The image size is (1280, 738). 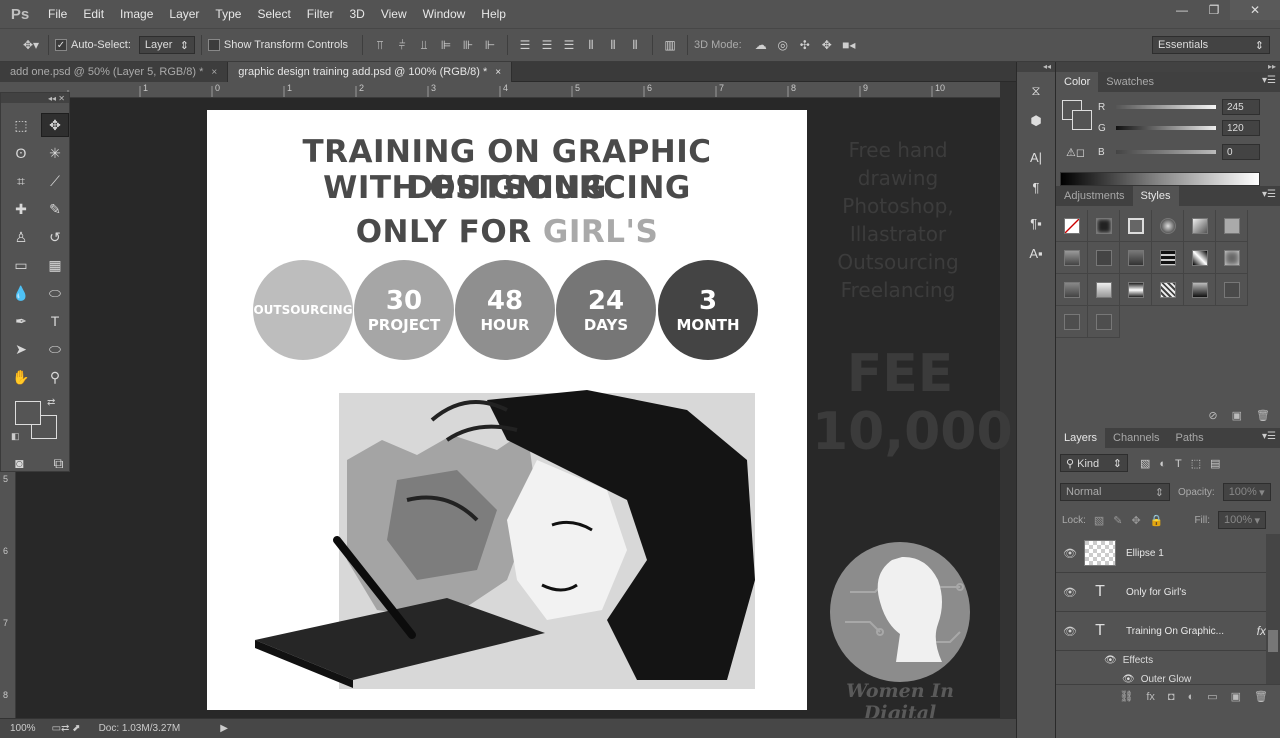 What do you see at coordinates (1075, 152) in the screenshot?
I see `warning-icon: ⚠◻` at bounding box center [1075, 152].